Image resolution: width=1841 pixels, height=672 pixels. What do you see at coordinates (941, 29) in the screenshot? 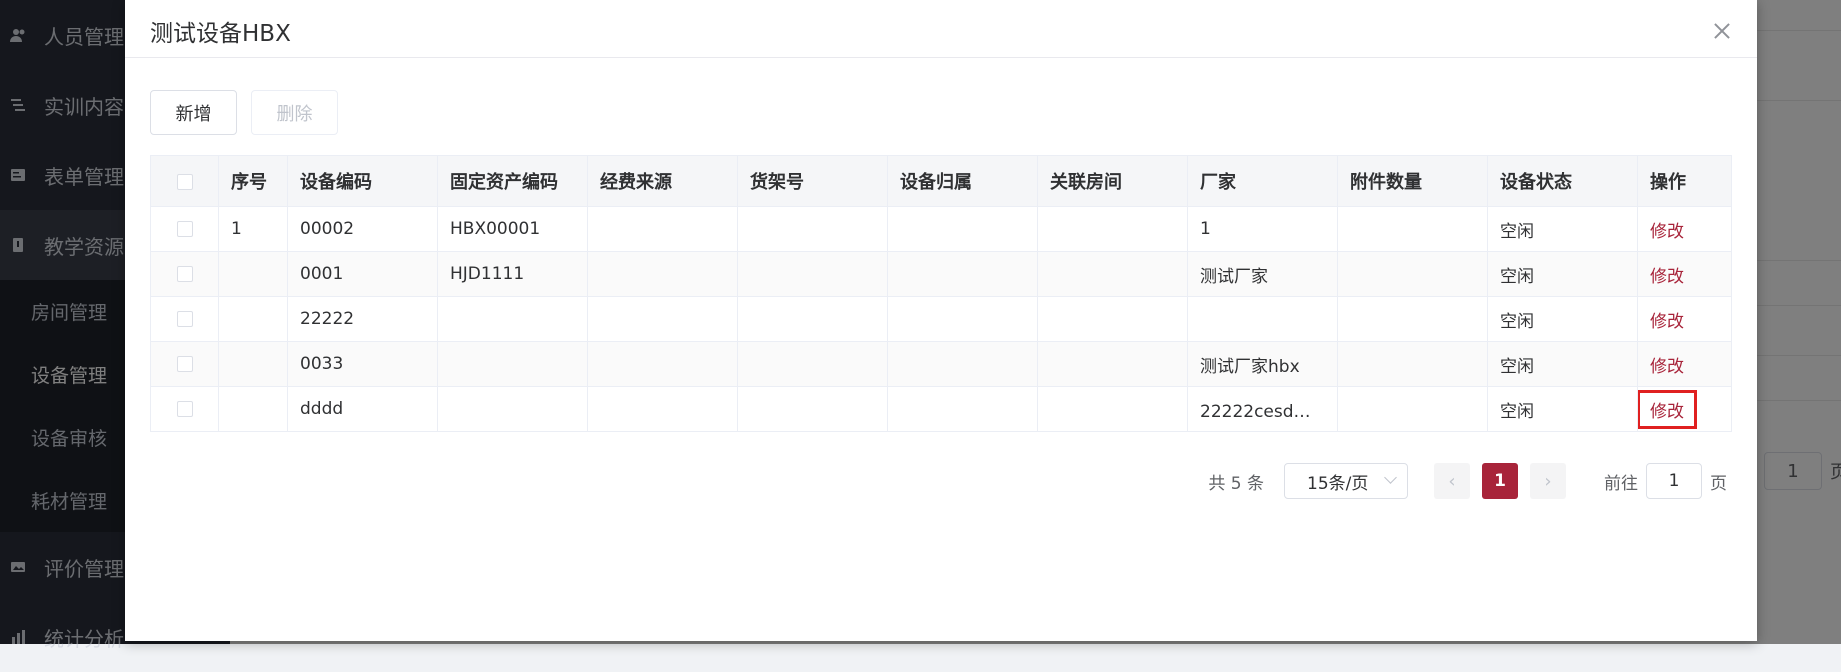
I see `dialog-header: 测试设备HBX` at bounding box center [941, 29].